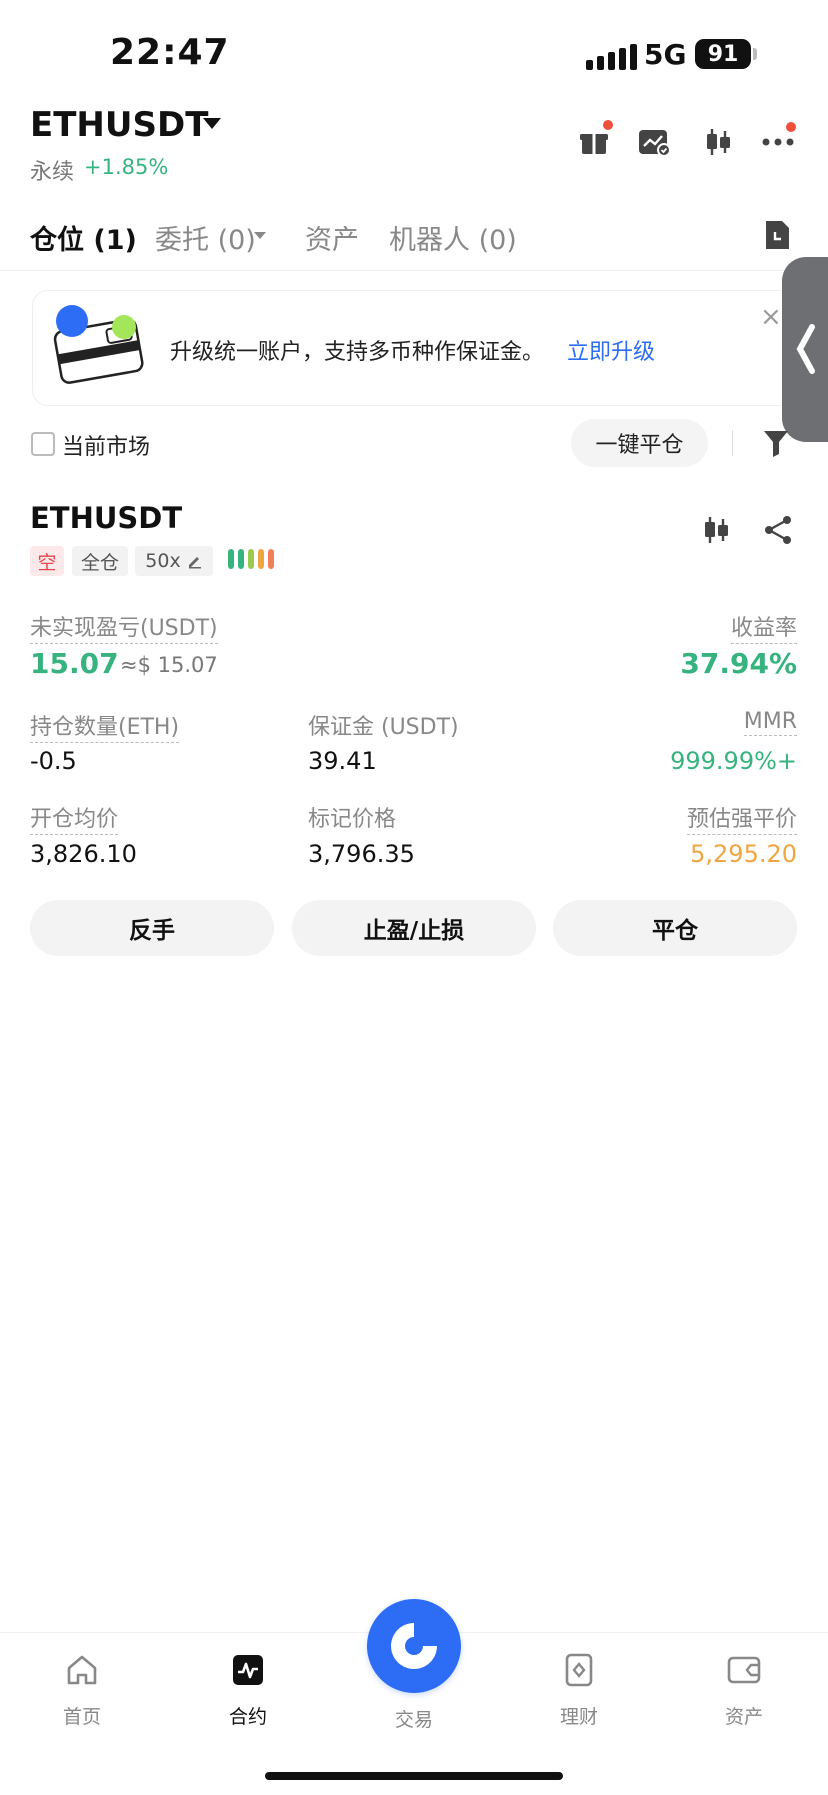 This screenshot has height=1795, width=828. I want to click on tabs-divider, so click(414, 270).